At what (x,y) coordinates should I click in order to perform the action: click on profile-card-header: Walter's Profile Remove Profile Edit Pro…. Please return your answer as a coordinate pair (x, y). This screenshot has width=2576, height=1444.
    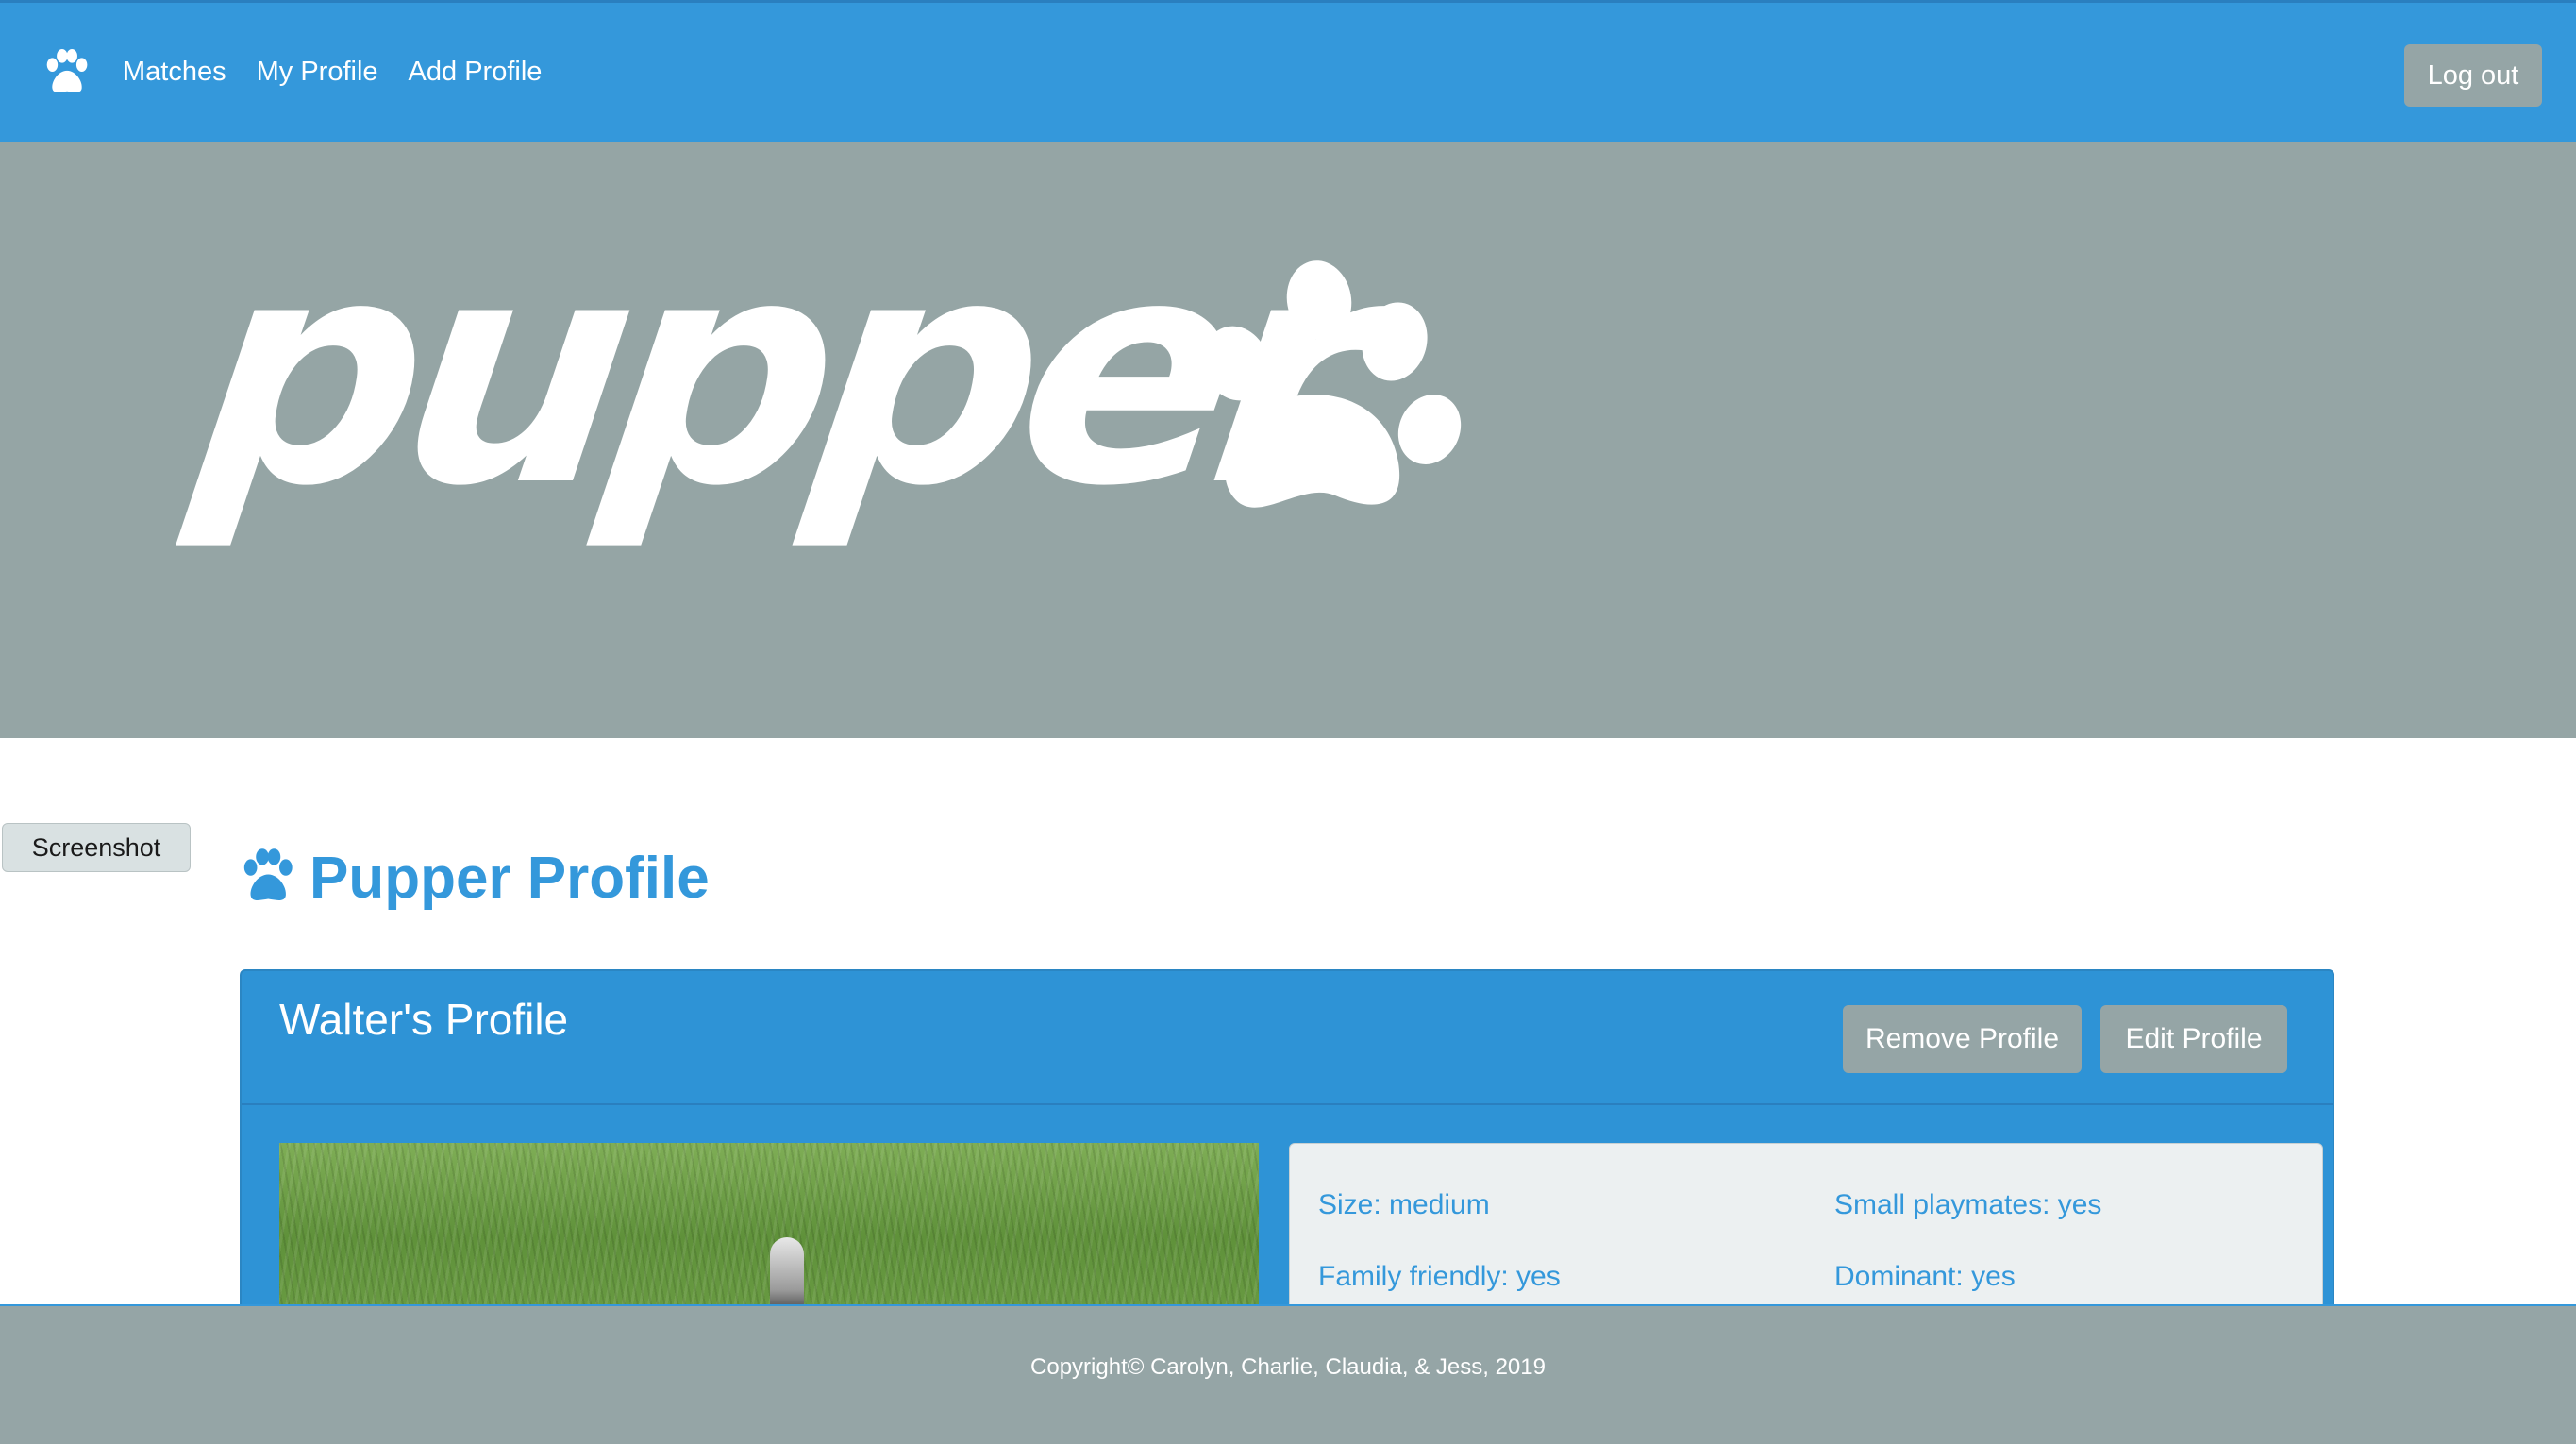
    Looking at the image, I should click on (1287, 1038).